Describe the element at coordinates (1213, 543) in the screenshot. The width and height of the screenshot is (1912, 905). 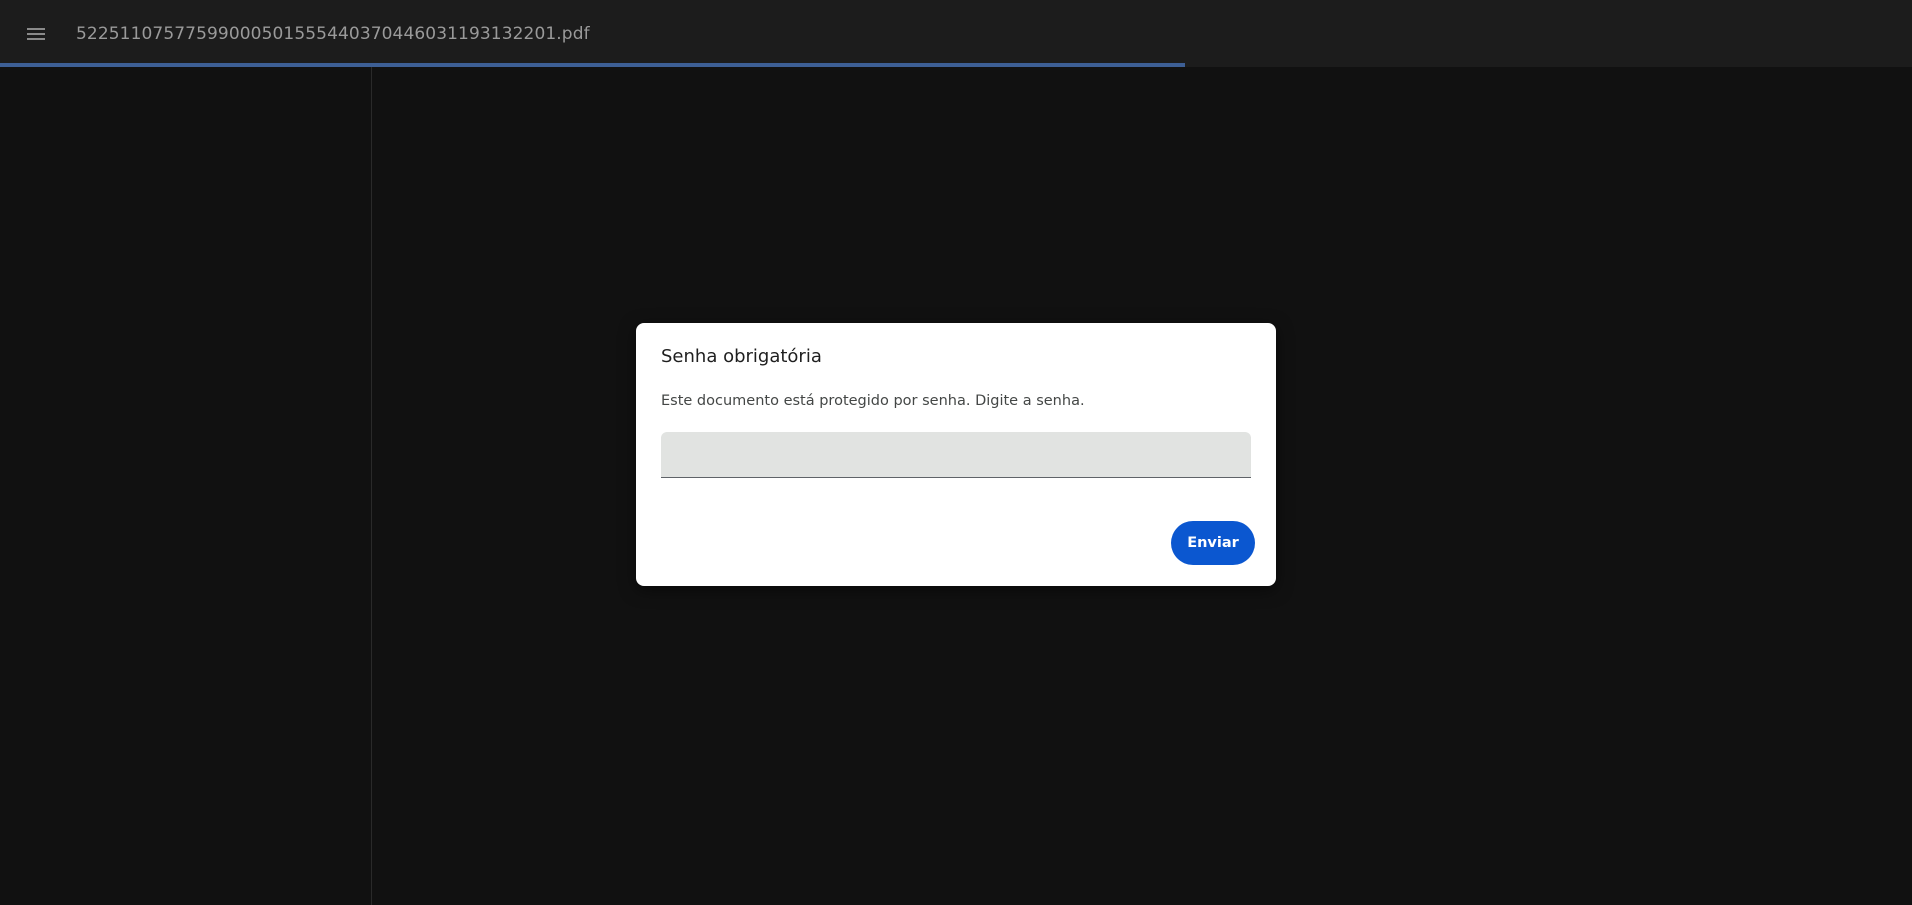
I see `submit-button: Enviar` at that location.